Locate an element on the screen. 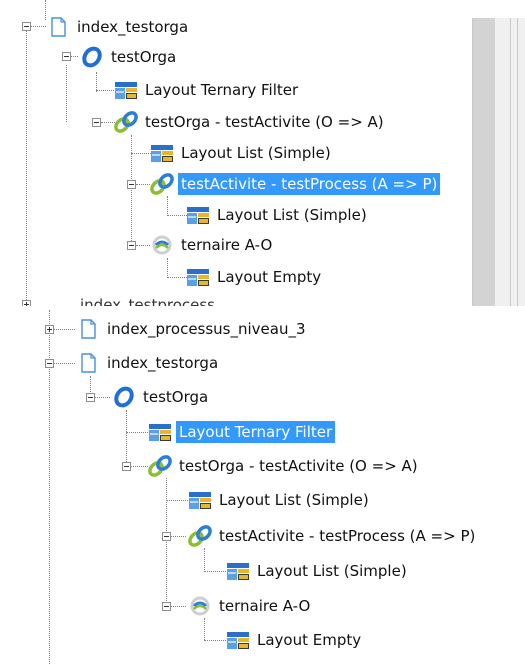 Image resolution: width=525 pixels, height=664 pixels. tree-node-label-selected: testActivite - testProcess (A => P) is located at coordinates (309, 184).